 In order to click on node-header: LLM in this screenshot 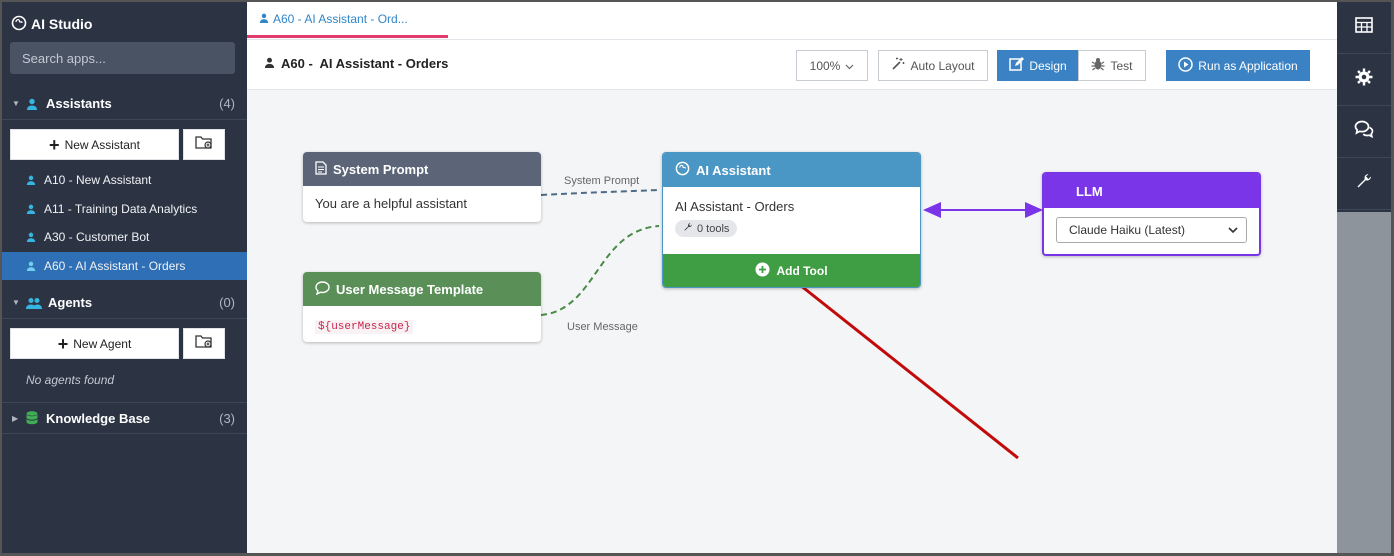, I will do `click(1151, 191)`.